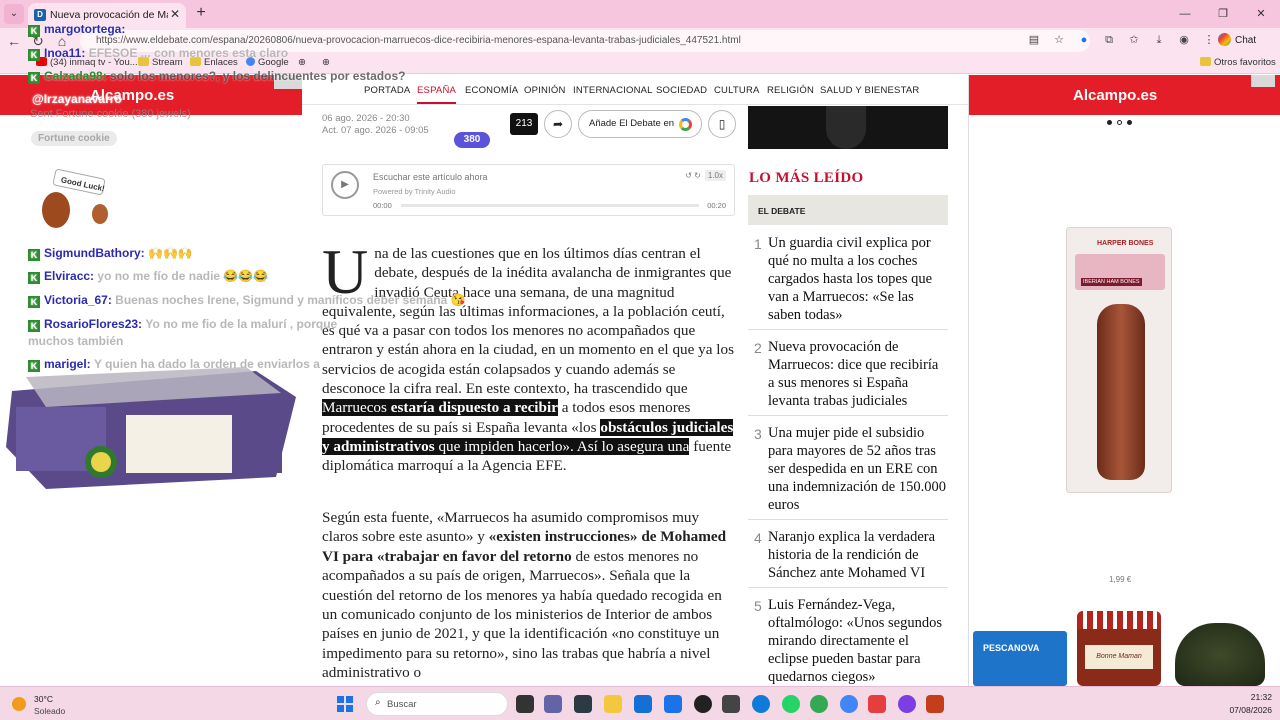 The height and width of the screenshot is (720, 1280). I want to click on teams-icon, so click(553, 704).